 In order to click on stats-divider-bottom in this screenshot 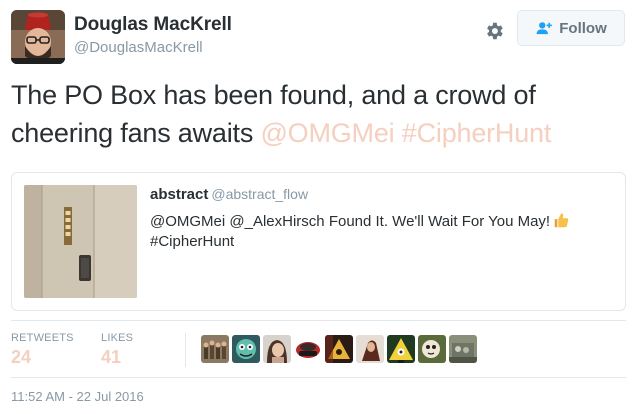, I will do `click(318, 377)`.